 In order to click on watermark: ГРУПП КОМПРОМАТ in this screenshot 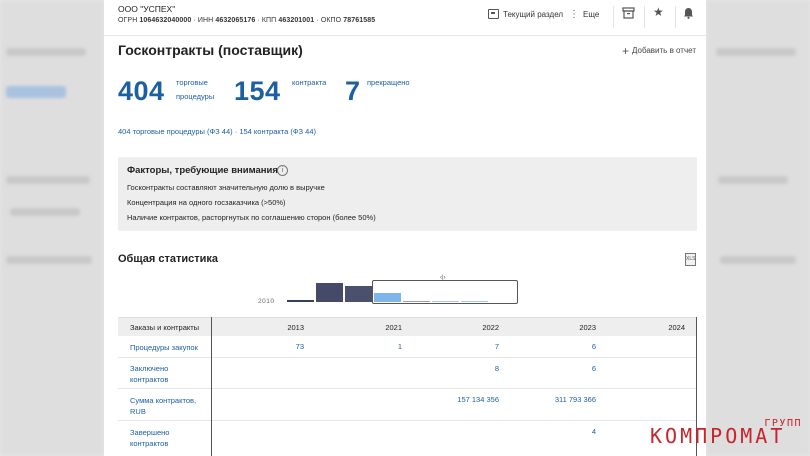, I will do `click(730, 437)`.